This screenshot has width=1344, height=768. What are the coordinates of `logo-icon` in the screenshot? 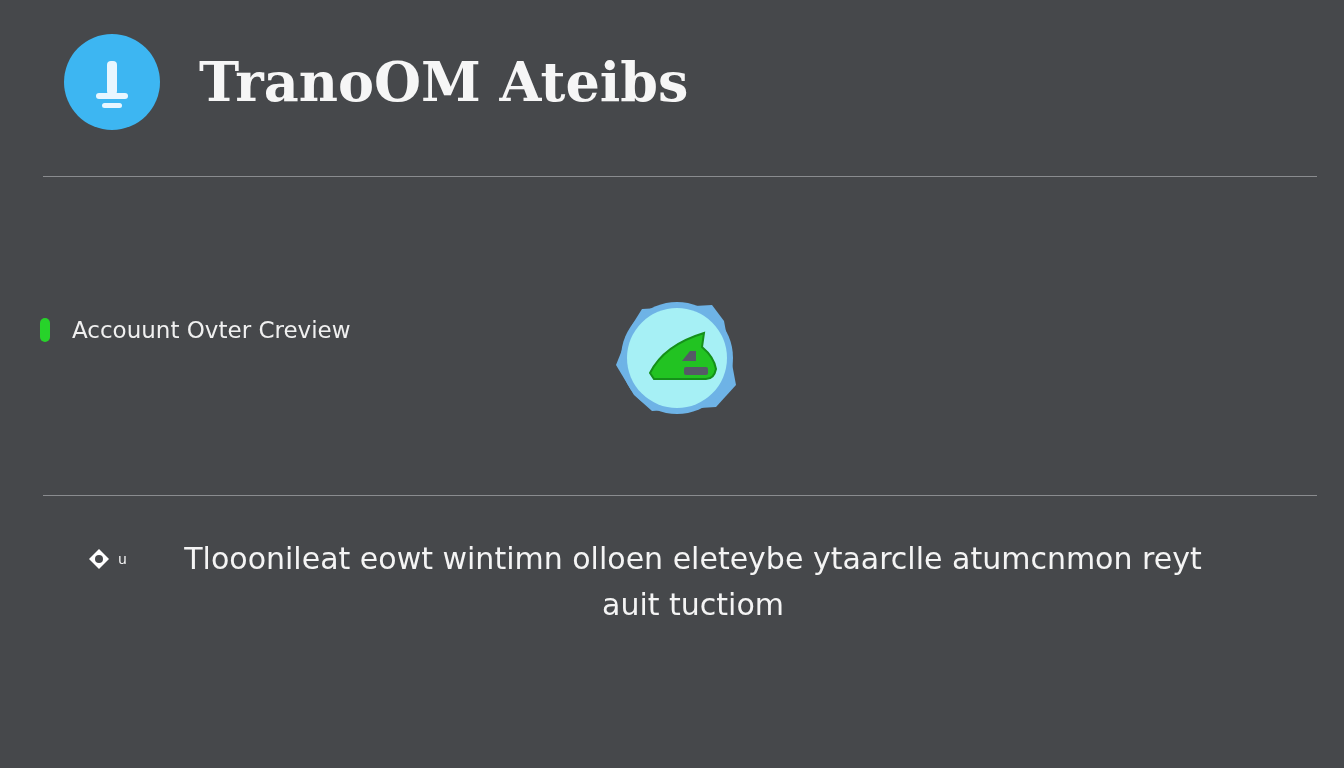 It's located at (112, 82).